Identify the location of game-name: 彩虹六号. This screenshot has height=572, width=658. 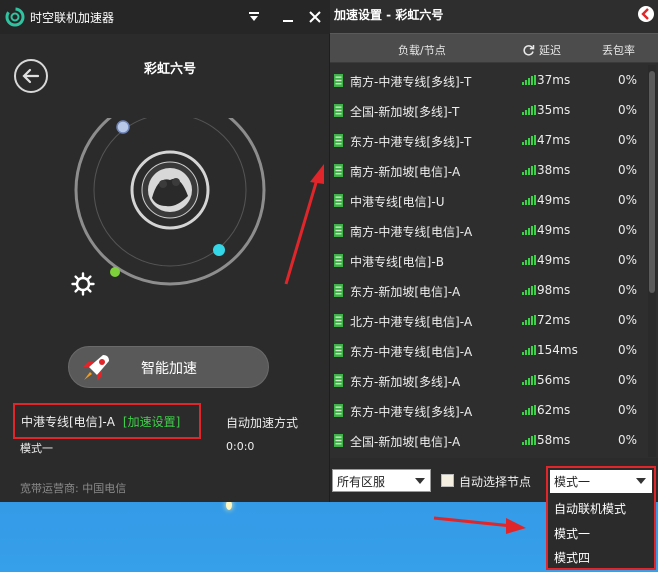
(169, 69).